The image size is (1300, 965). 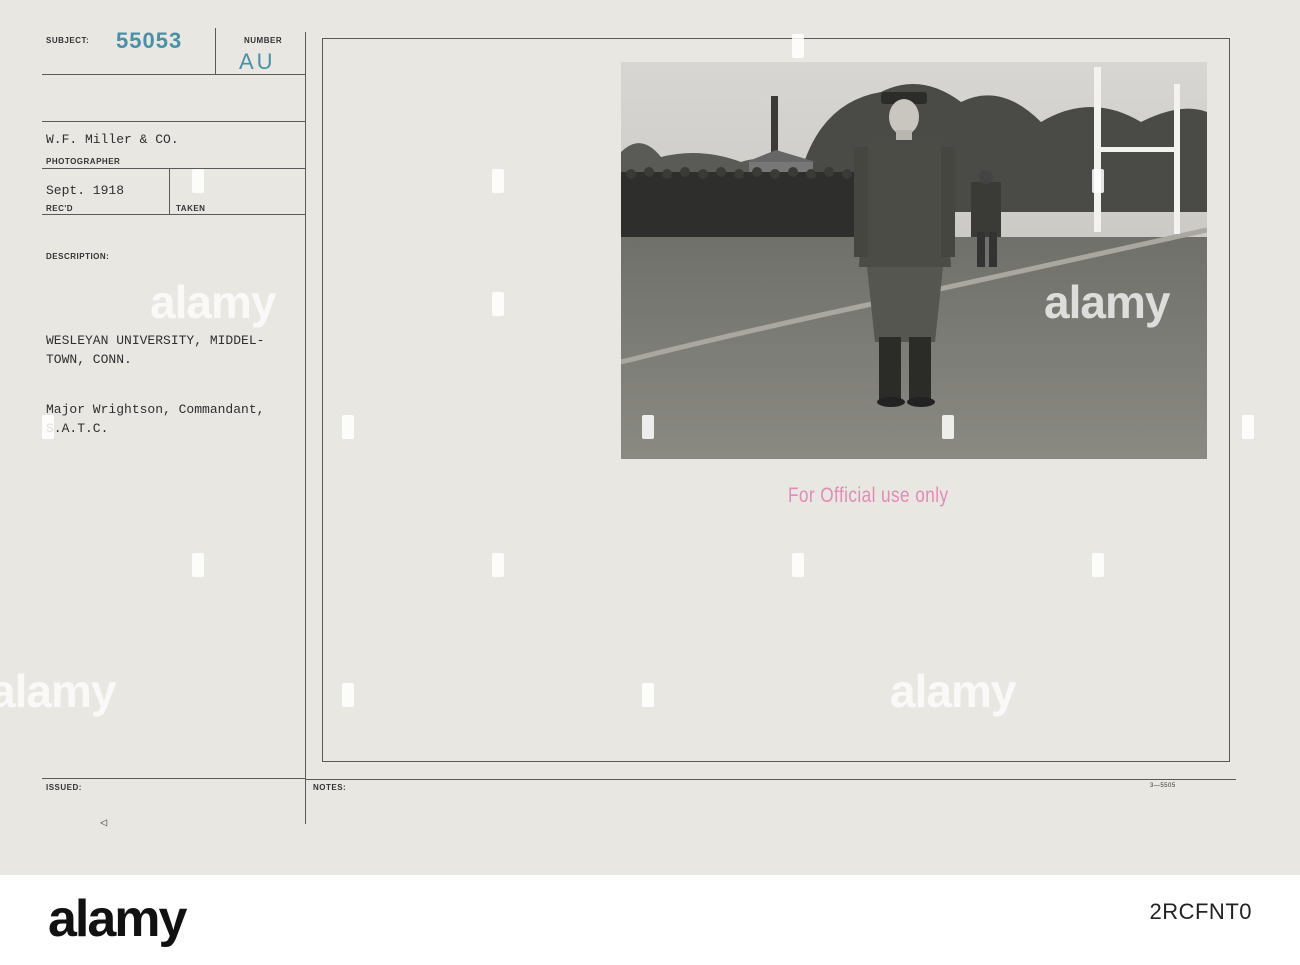 I want to click on image-id: 2RCFNT0, so click(x=1200, y=912).